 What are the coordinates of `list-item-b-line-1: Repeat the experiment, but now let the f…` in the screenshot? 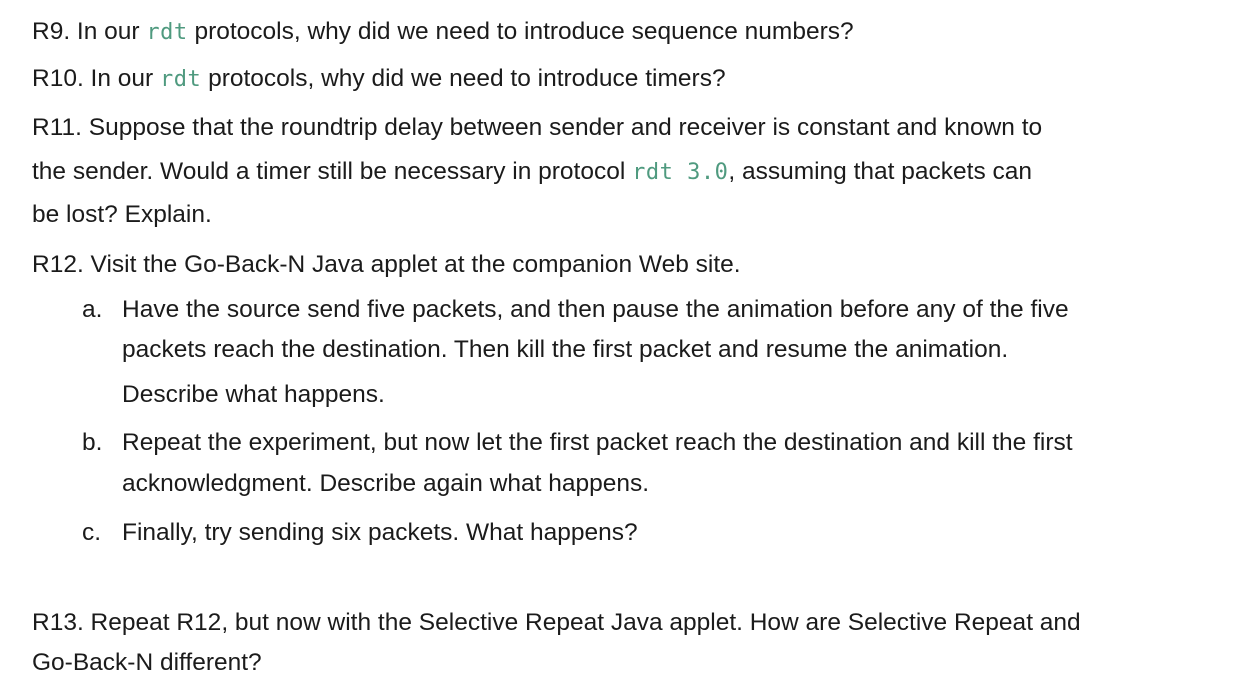 It's located at (597, 442).